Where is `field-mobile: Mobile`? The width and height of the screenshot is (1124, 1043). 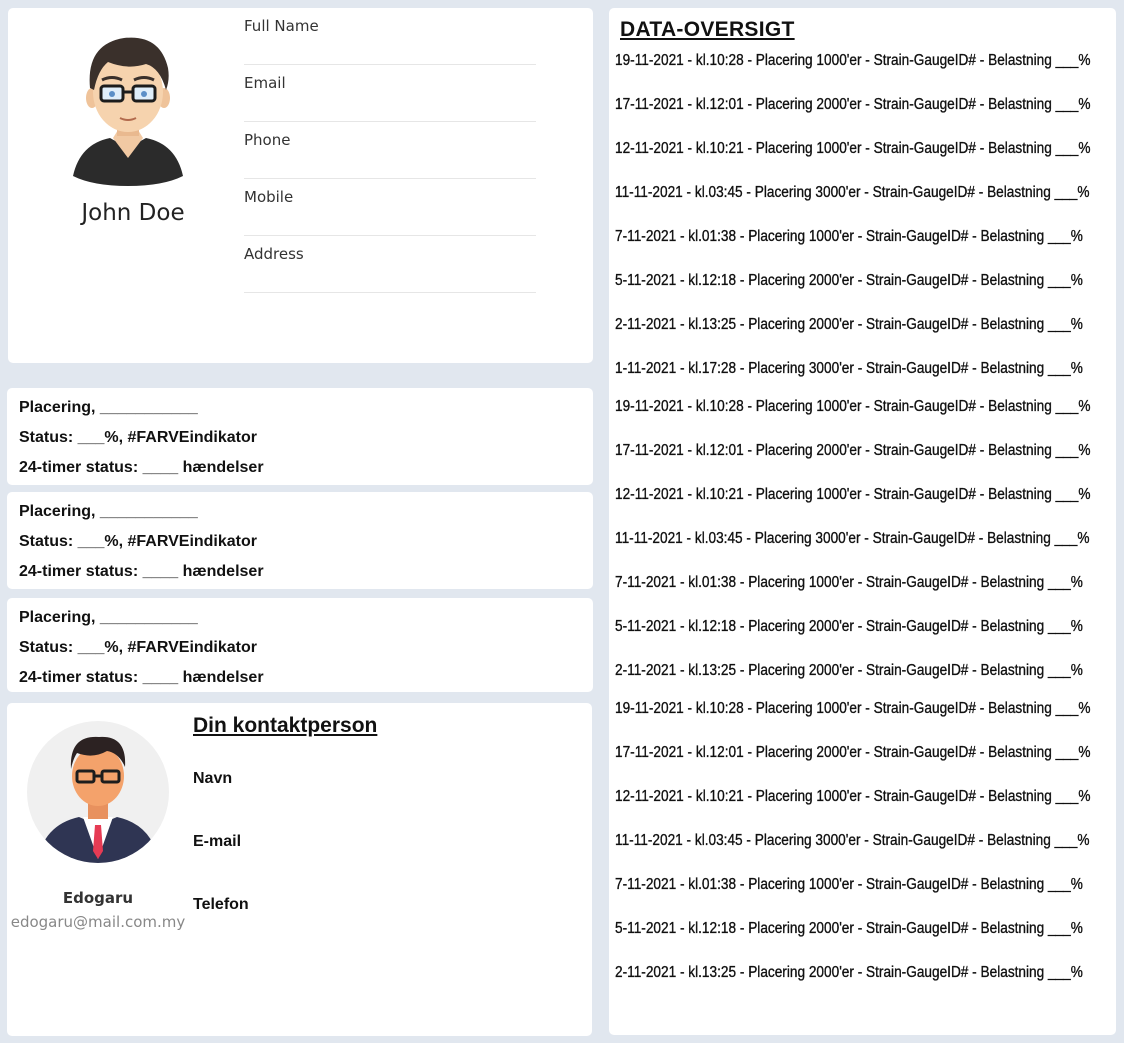 field-mobile: Mobile is located at coordinates (390, 207).